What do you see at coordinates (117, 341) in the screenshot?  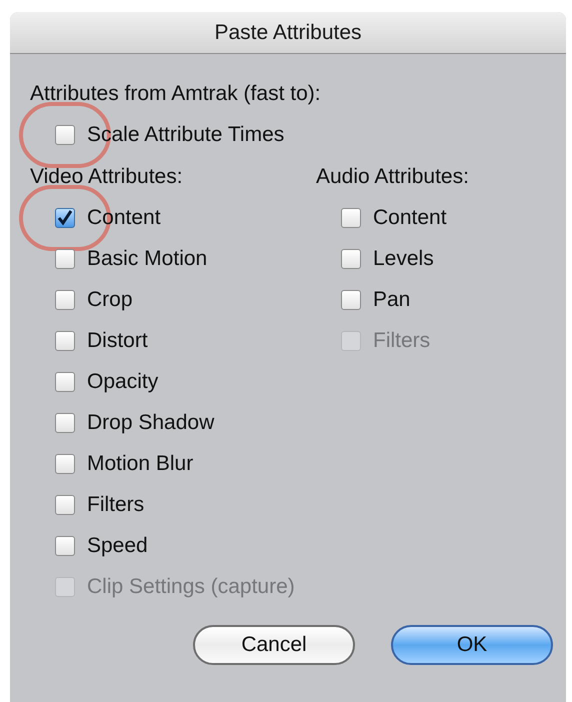 I see `checkbox-label: Distort` at bounding box center [117, 341].